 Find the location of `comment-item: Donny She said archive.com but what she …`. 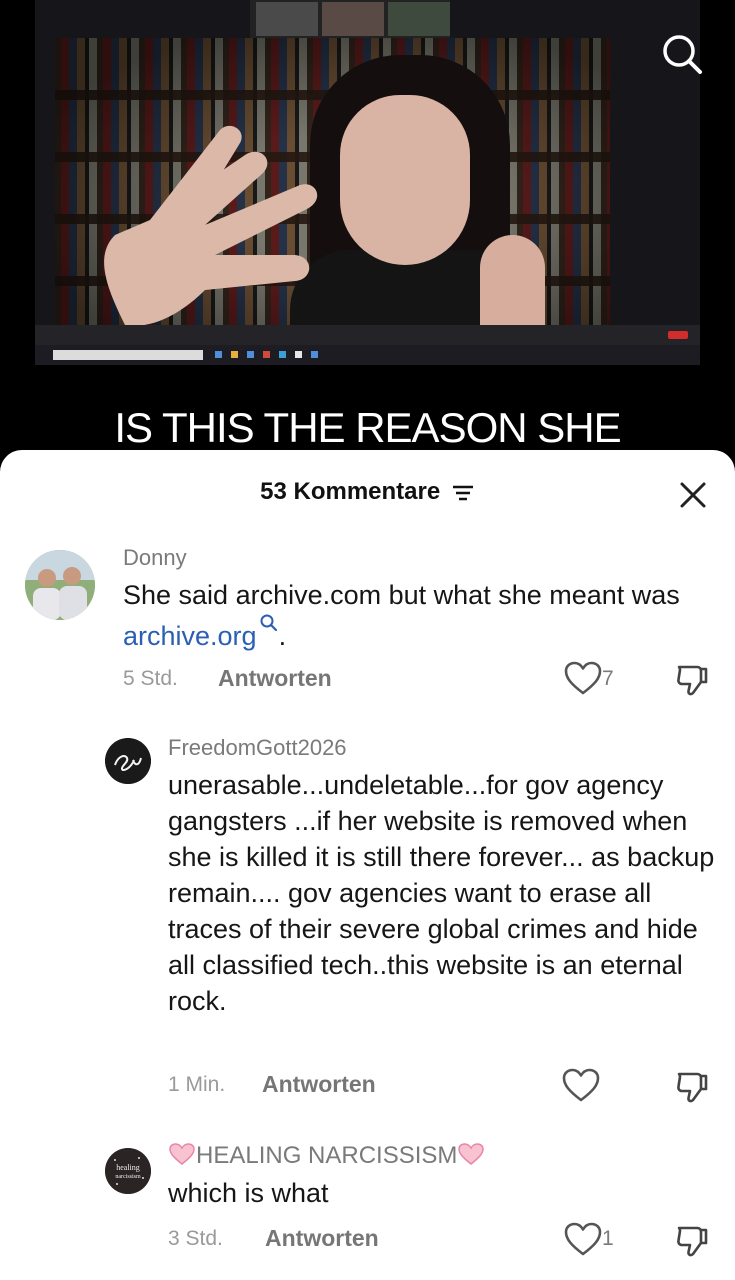

comment-item: Donny She said archive.com but what she … is located at coordinates (367, 618).